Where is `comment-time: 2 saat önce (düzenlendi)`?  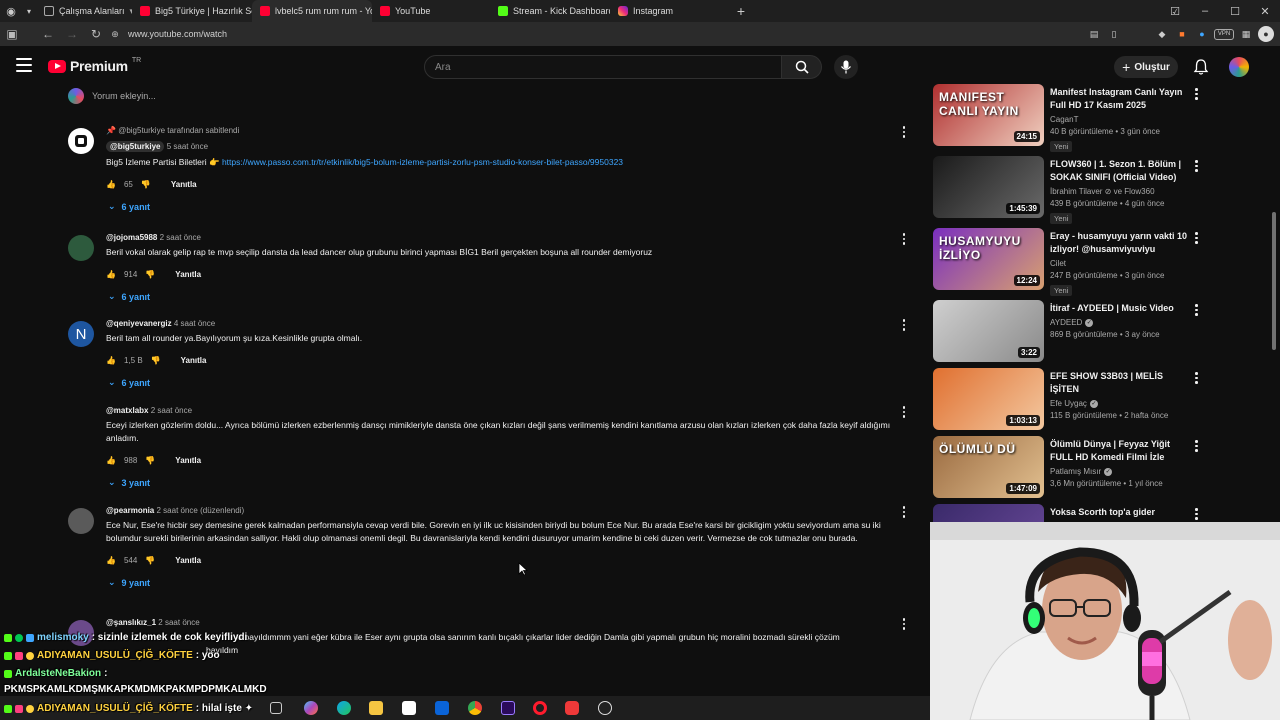
comment-time: 2 saat önce (düzenlendi) is located at coordinates (201, 510).